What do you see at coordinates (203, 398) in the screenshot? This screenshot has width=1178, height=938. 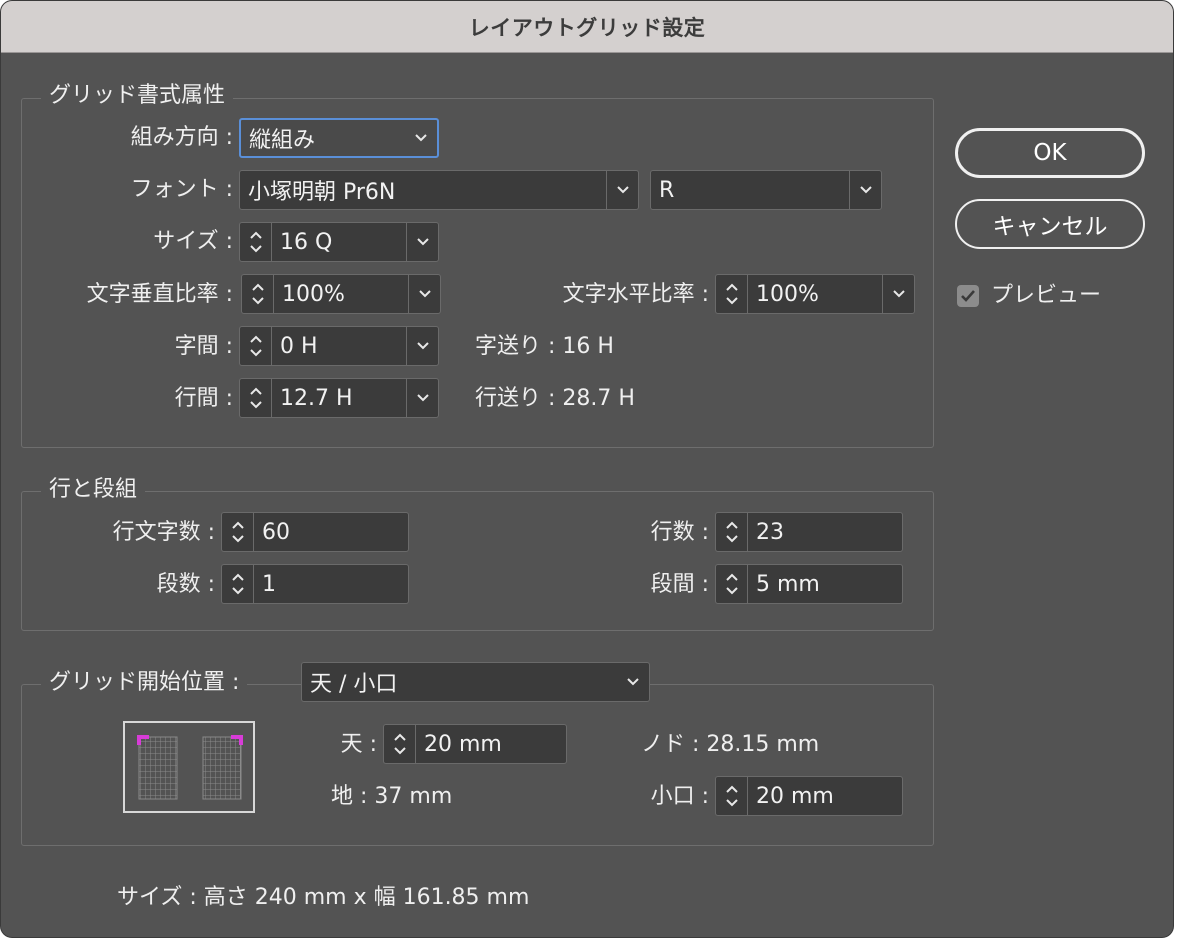 I see `line-spacing-label: 行間 :` at bounding box center [203, 398].